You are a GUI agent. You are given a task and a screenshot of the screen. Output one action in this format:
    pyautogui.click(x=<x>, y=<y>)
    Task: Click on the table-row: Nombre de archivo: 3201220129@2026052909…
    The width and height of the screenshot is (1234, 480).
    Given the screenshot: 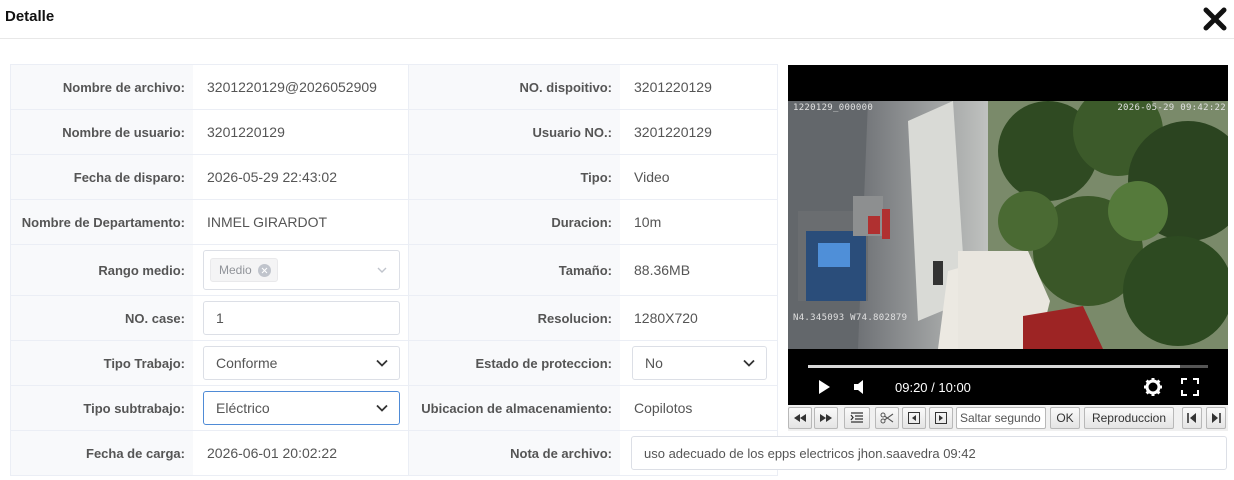 What is the action you would take?
    pyautogui.click(x=394, y=87)
    